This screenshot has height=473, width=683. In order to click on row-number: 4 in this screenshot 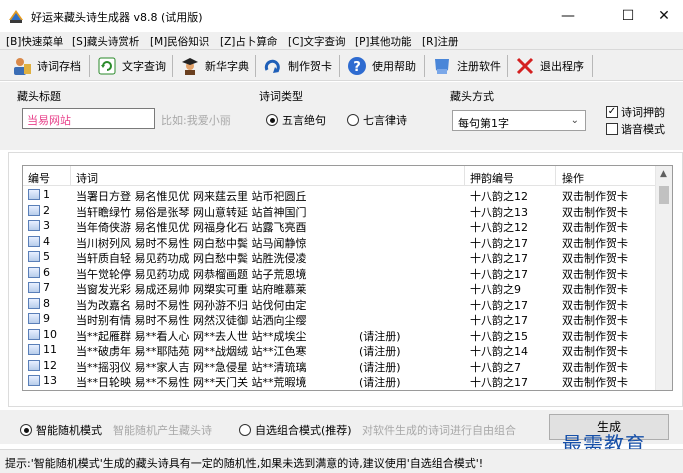, I will do `click(46, 241)`.